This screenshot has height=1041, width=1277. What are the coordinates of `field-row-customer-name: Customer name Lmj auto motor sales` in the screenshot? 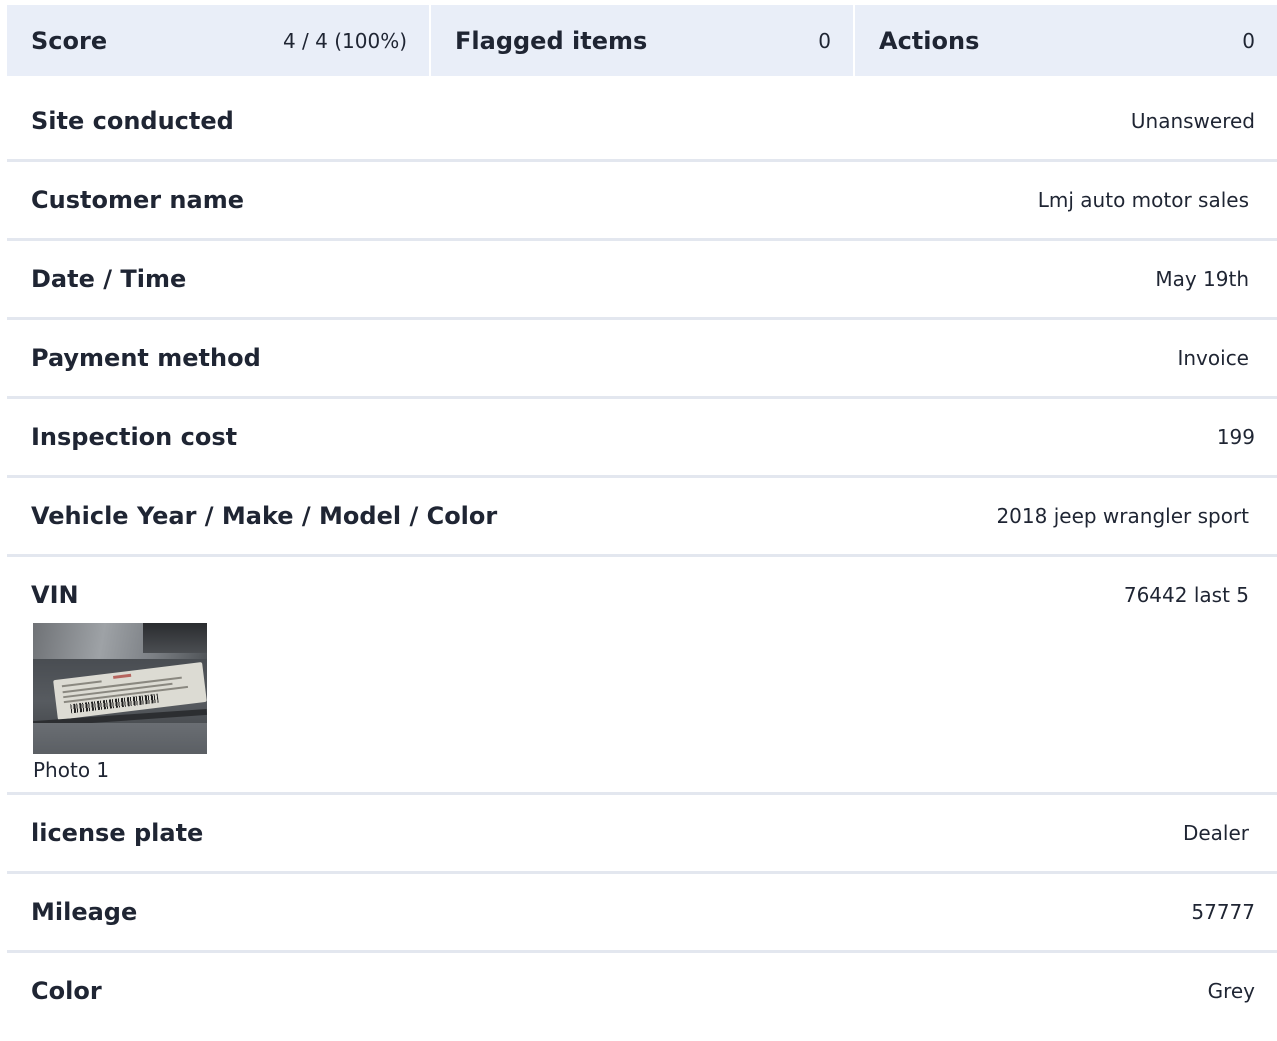 It's located at (642, 201).